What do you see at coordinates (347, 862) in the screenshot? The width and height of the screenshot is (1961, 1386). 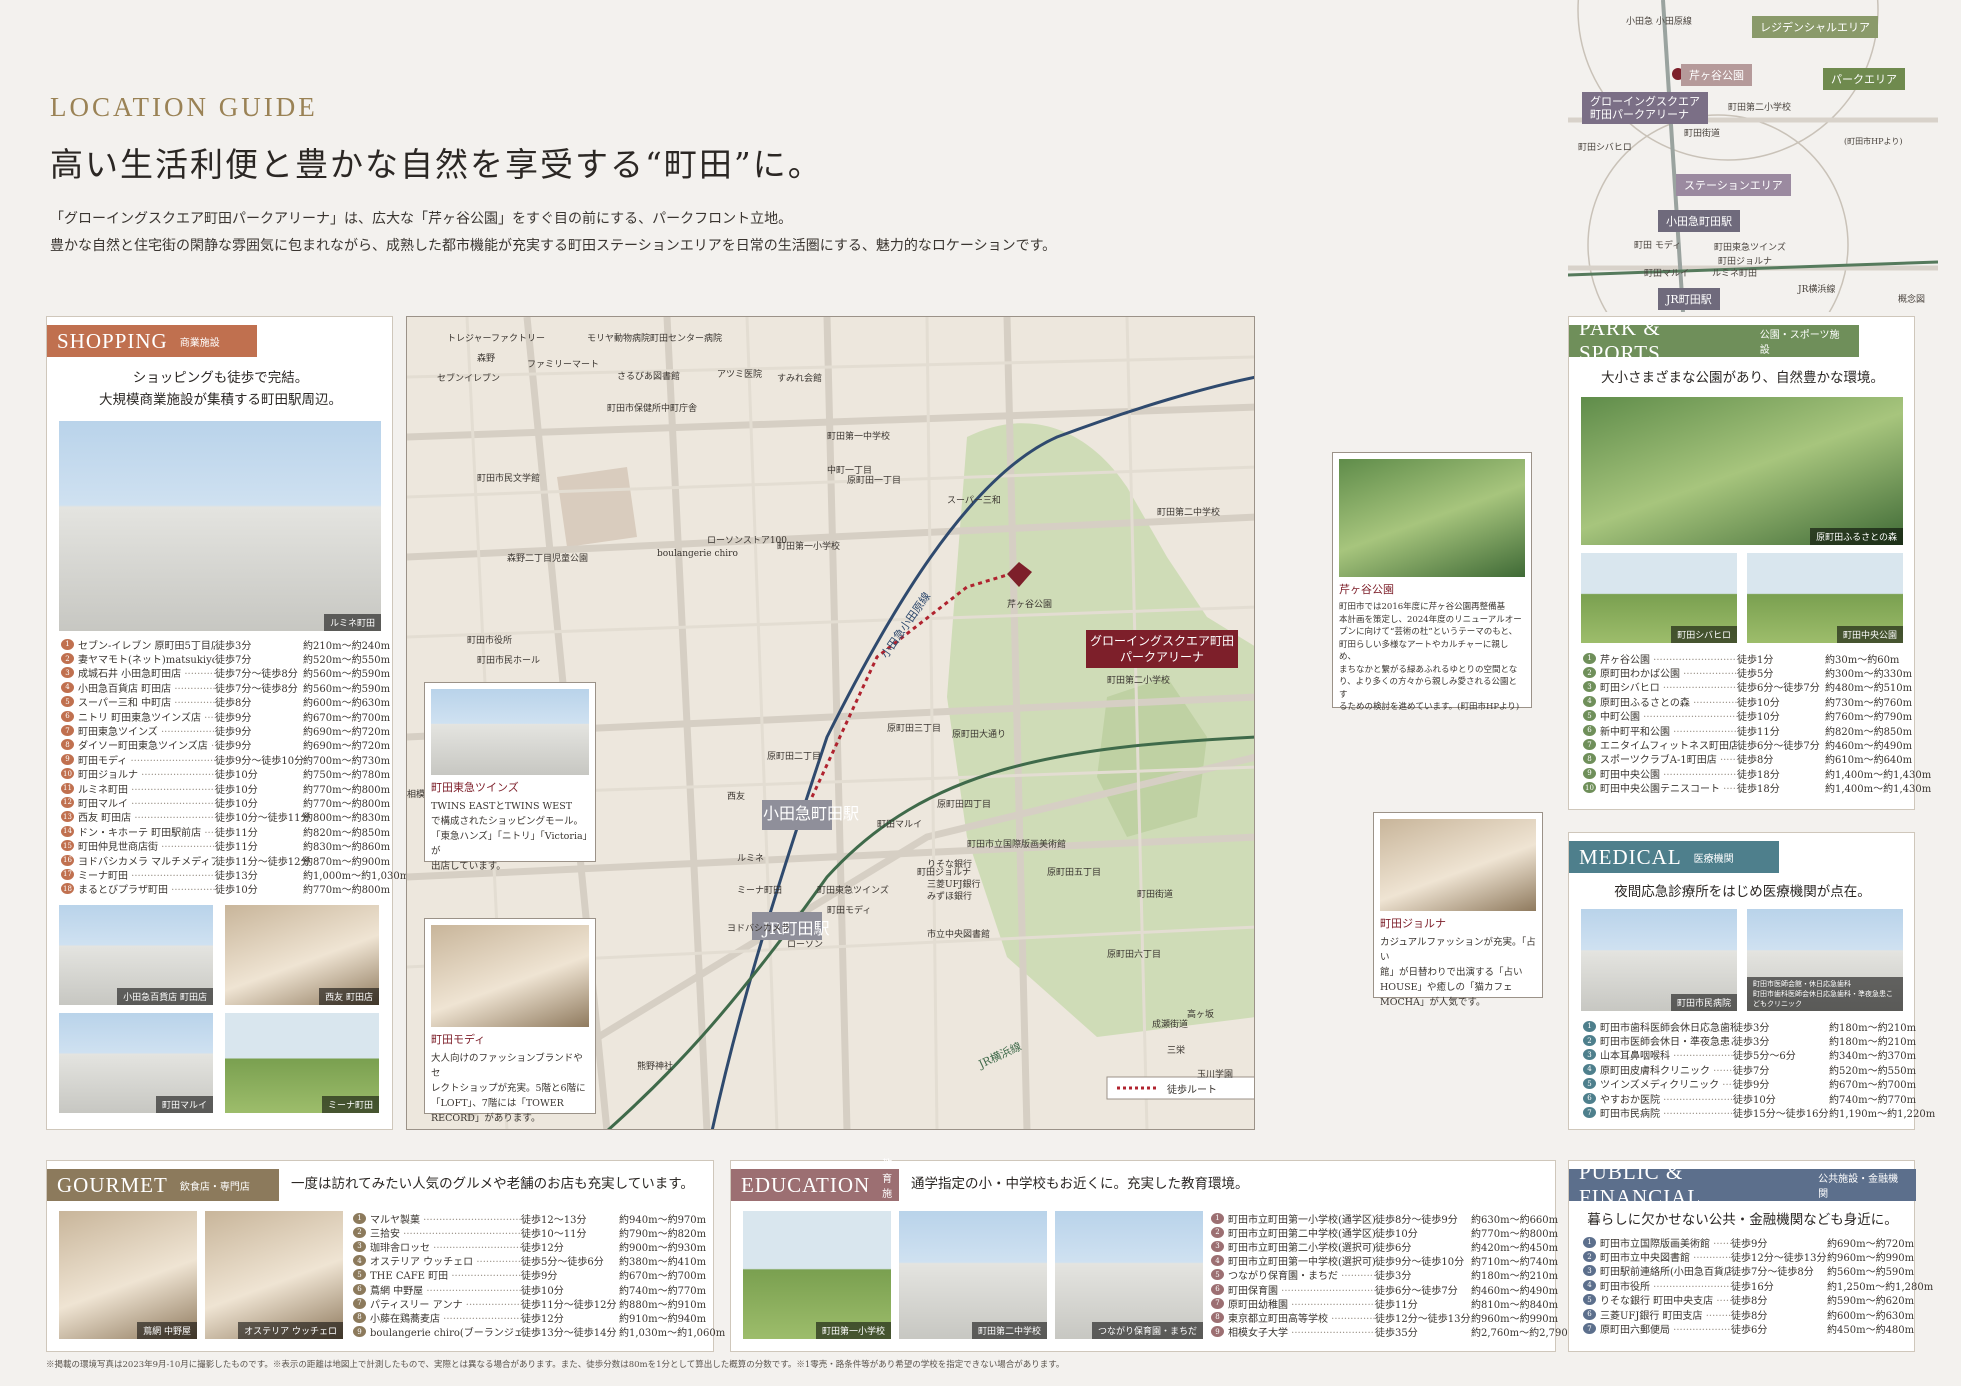 I see `item-distance: 約870m〜約900m` at bounding box center [347, 862].